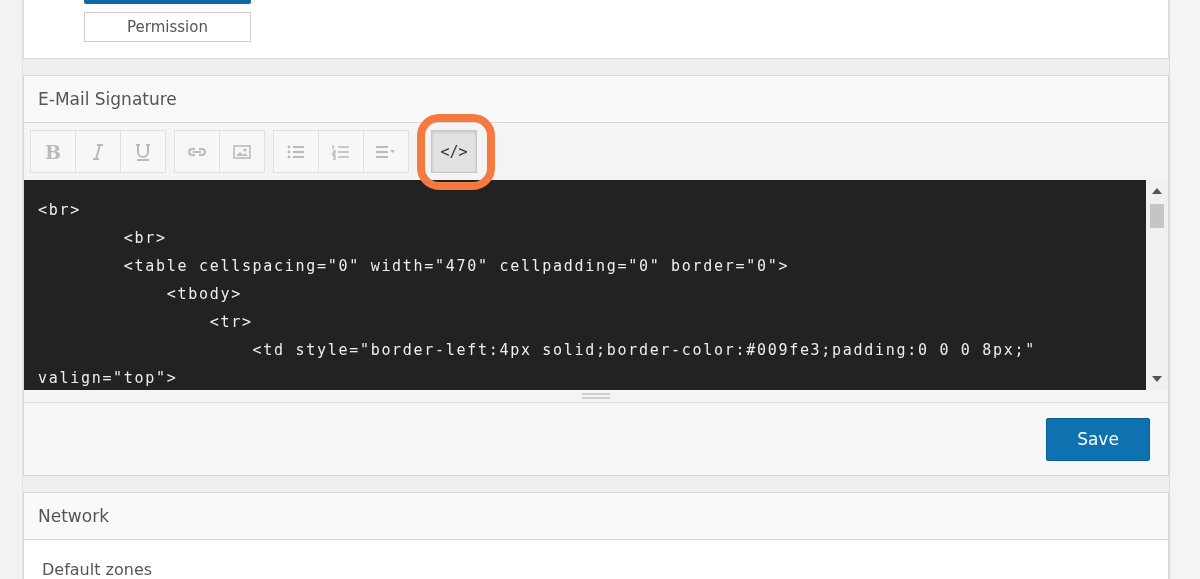 Image resolution: width=1200 pixels, height=579 pixels. I want to click on scrollbar-thumb, so click(1157, 216).